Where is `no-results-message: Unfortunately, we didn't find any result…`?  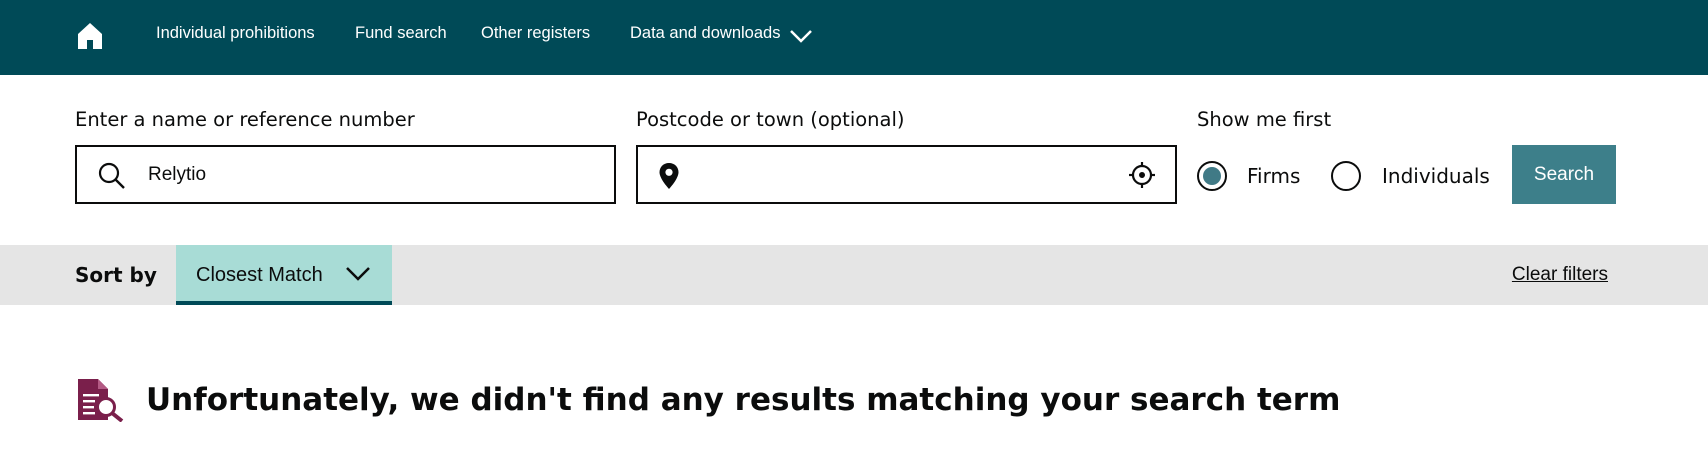 no-results-message: Unfortunately, we didn't find any result… is located at coordinates (743, 400).